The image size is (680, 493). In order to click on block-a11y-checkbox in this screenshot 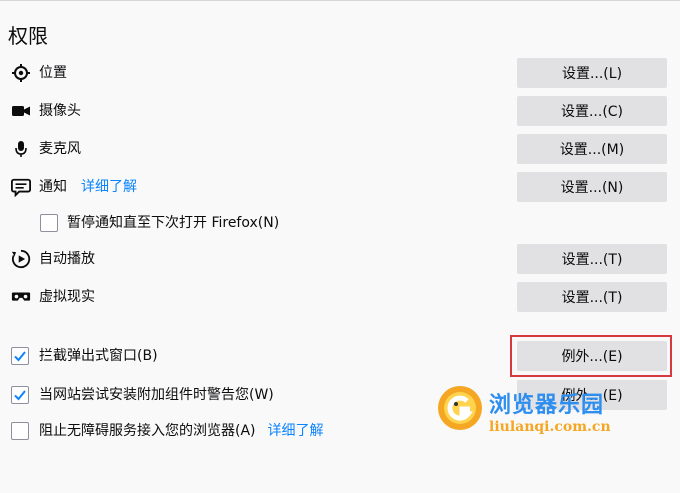, I will do `click(20, 431)`.